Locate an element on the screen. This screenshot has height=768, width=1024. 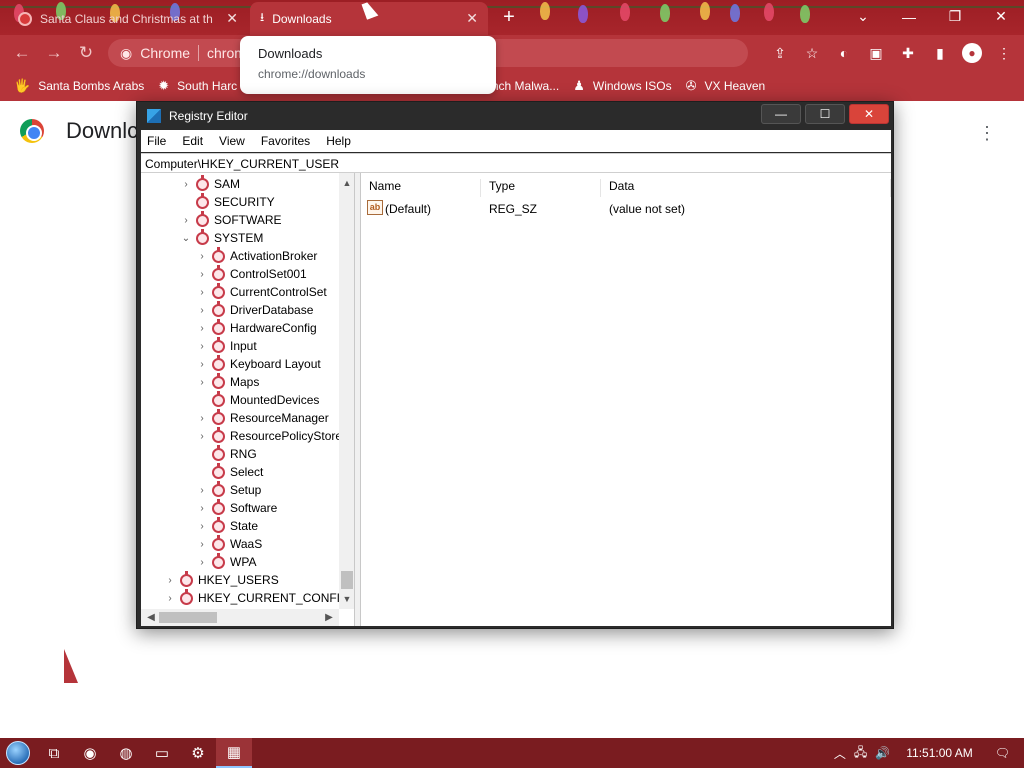
notifications-icon: 🗨 is located at coordinates (1002, 753).